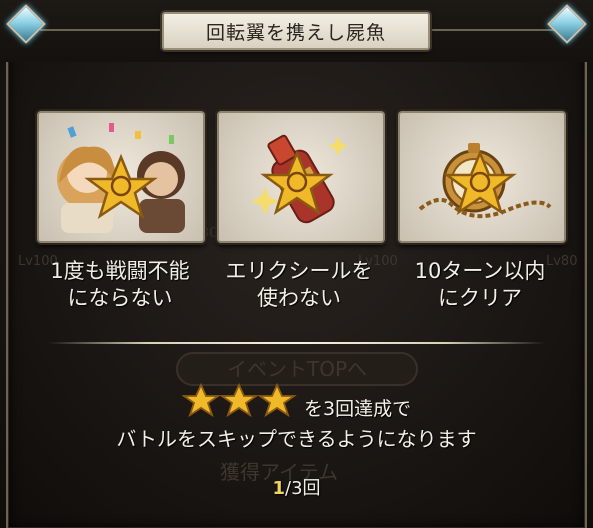 The image size is (593, 528). I want to click on characters-star-icon, so click(121, 178).